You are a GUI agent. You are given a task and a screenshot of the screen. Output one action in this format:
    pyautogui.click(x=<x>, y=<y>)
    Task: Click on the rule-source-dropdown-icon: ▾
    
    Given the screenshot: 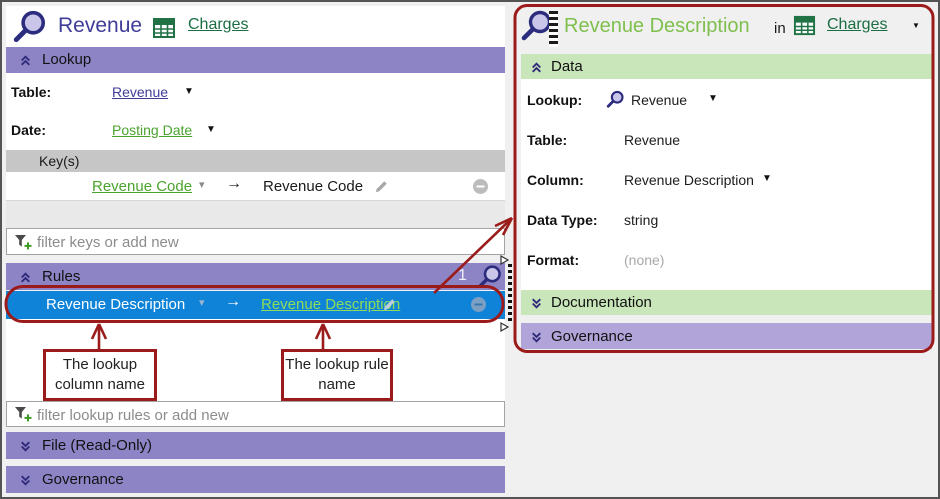 What is the action you would take?
    pyautogui.click(x=202, y=303)
    